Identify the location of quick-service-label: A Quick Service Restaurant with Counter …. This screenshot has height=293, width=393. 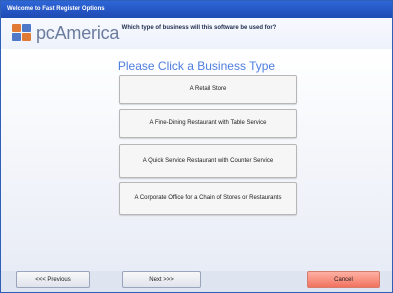
(208, 160).